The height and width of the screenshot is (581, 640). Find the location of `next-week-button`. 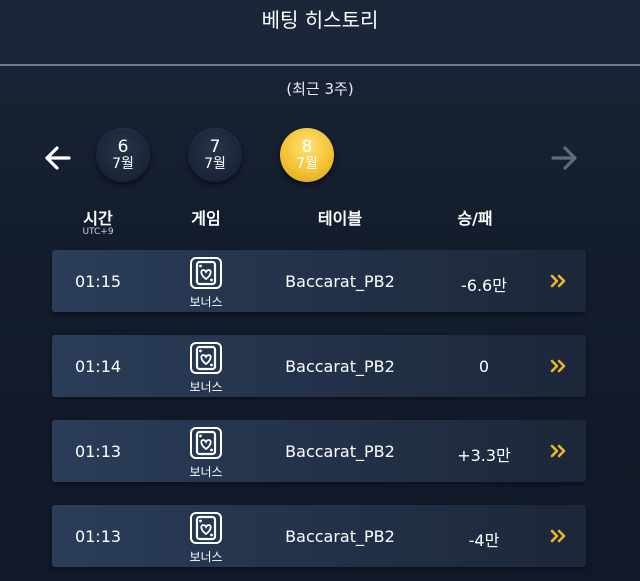

next-week-button is located at coordinates (565, 158).